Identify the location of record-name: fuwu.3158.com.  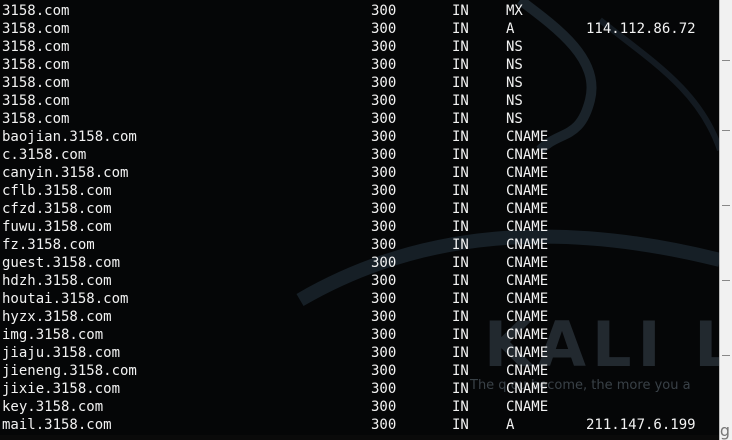
(57, 227).